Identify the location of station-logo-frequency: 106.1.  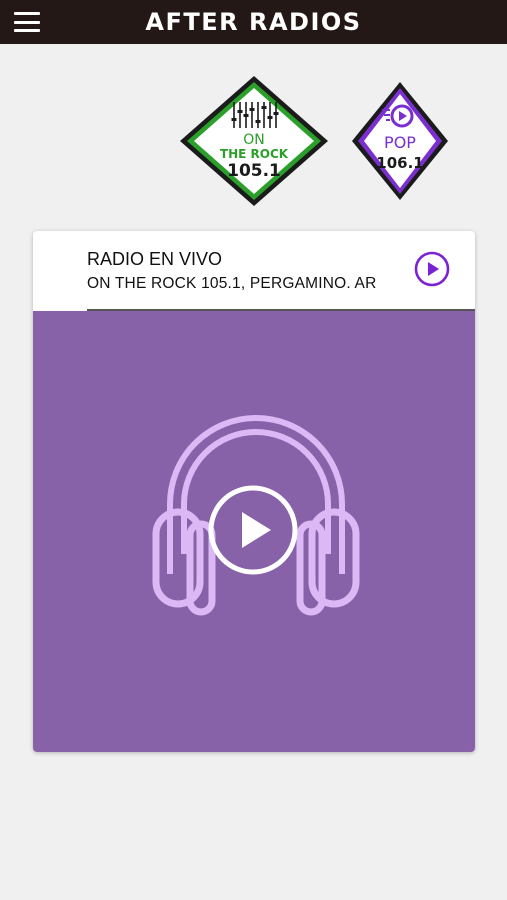
(399, 163).